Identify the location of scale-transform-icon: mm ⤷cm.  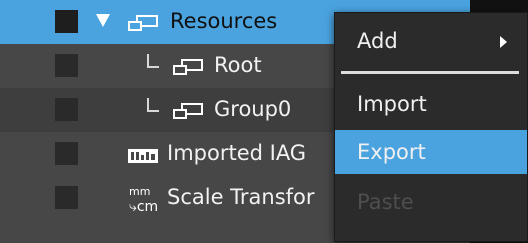
(143, 199).